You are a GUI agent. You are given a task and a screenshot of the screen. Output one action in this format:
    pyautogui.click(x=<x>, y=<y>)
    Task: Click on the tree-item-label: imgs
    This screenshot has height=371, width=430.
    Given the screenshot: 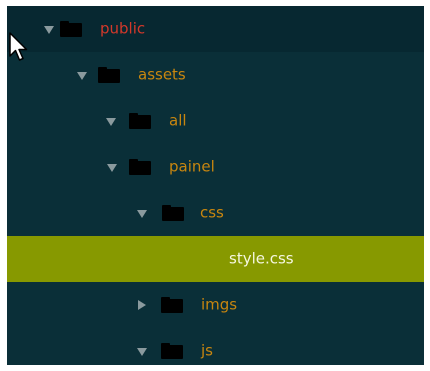 What is the action you would take?
    pyautogui.click(x=219, y=304)
    